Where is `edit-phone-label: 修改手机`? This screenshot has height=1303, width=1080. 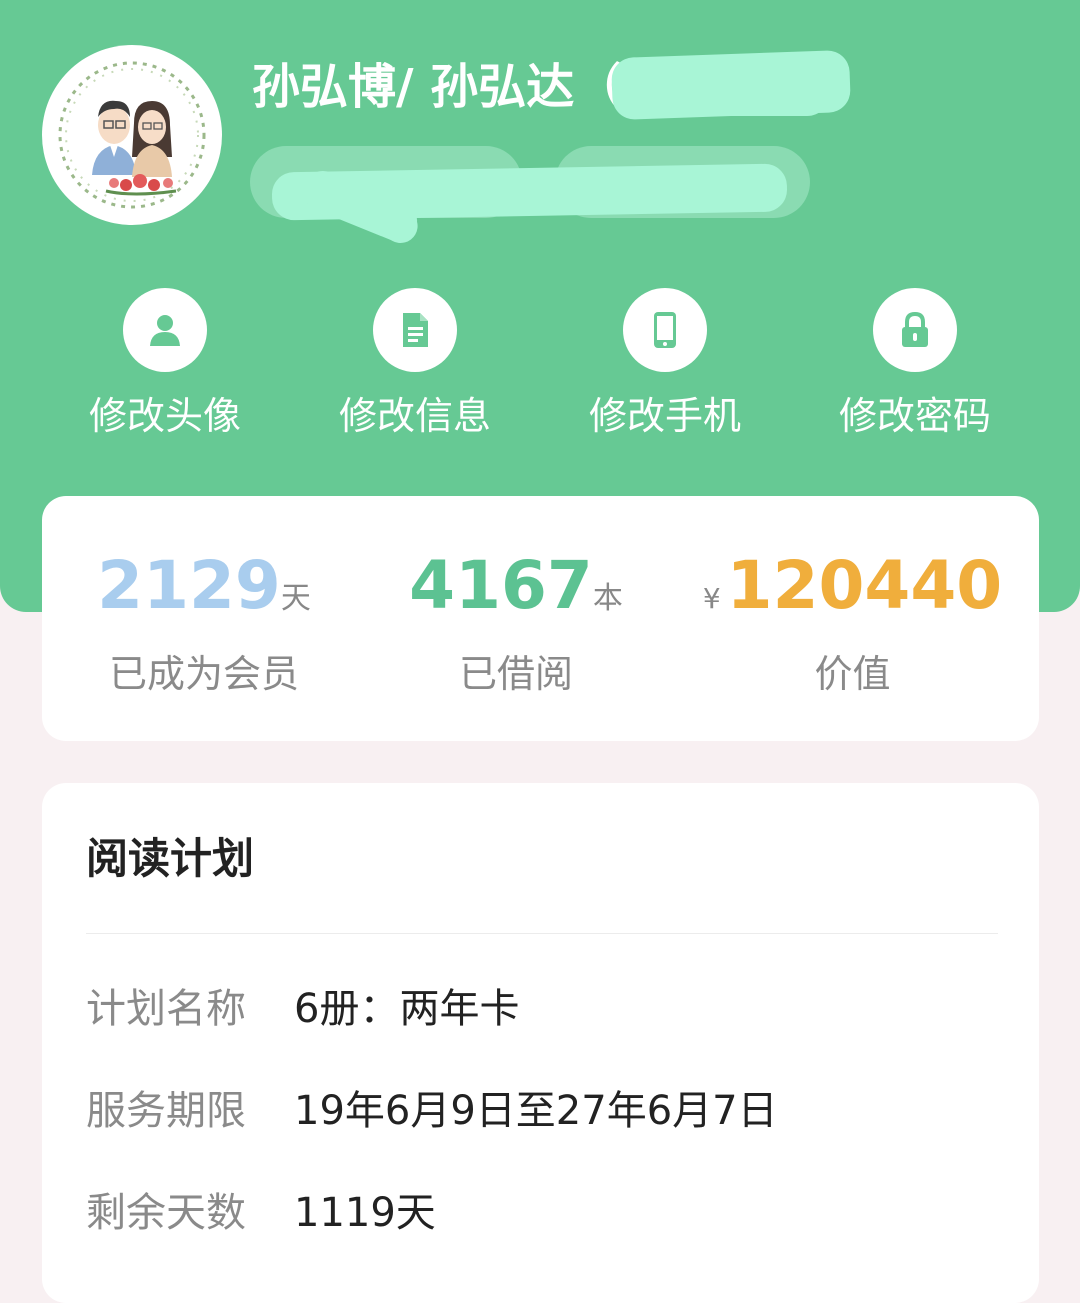
edit-phone-label: 修改手机 is located at coordinates (664, 416).